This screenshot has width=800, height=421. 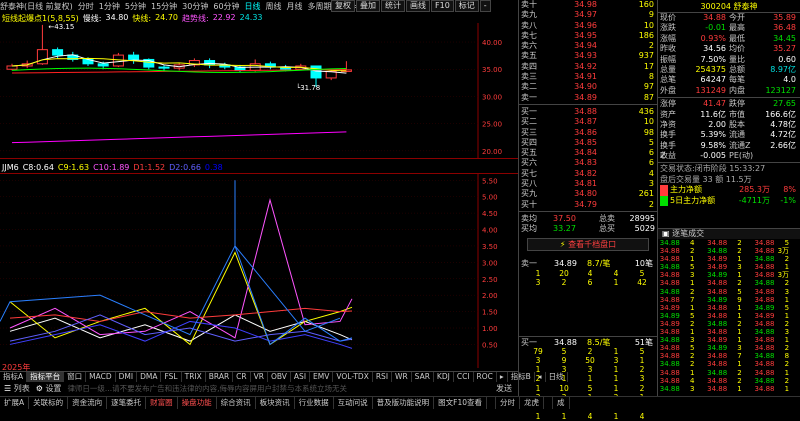 What do you see at coordinates (585, 97) in the screenshot?
I see `book-price: 34.89` at bounding box center [585, 97].